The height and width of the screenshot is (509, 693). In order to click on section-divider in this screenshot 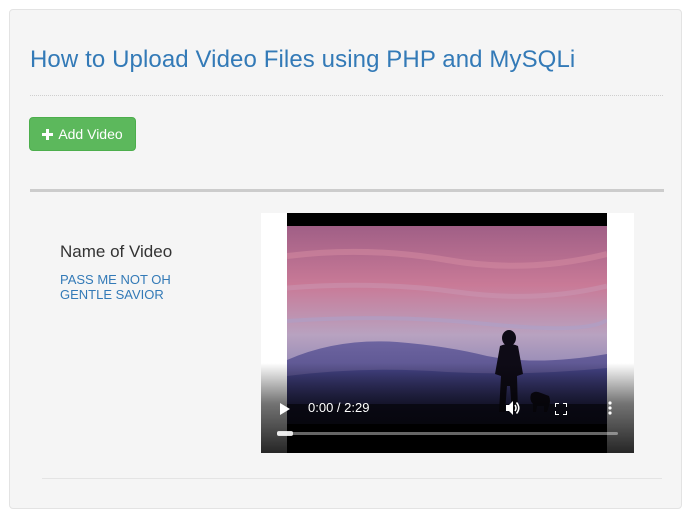, I will do `click(347, 190)`.